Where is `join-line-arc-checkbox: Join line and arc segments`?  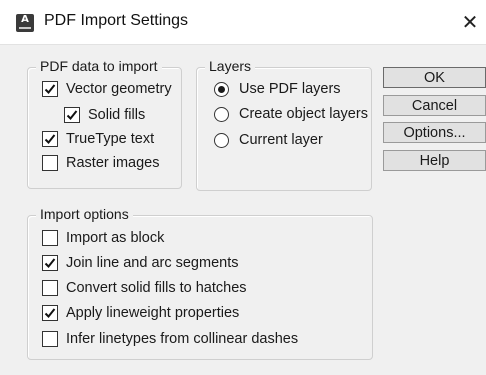
join-line-arc-checkbox: Join line and arc segments is located at coordinates (140, 263).